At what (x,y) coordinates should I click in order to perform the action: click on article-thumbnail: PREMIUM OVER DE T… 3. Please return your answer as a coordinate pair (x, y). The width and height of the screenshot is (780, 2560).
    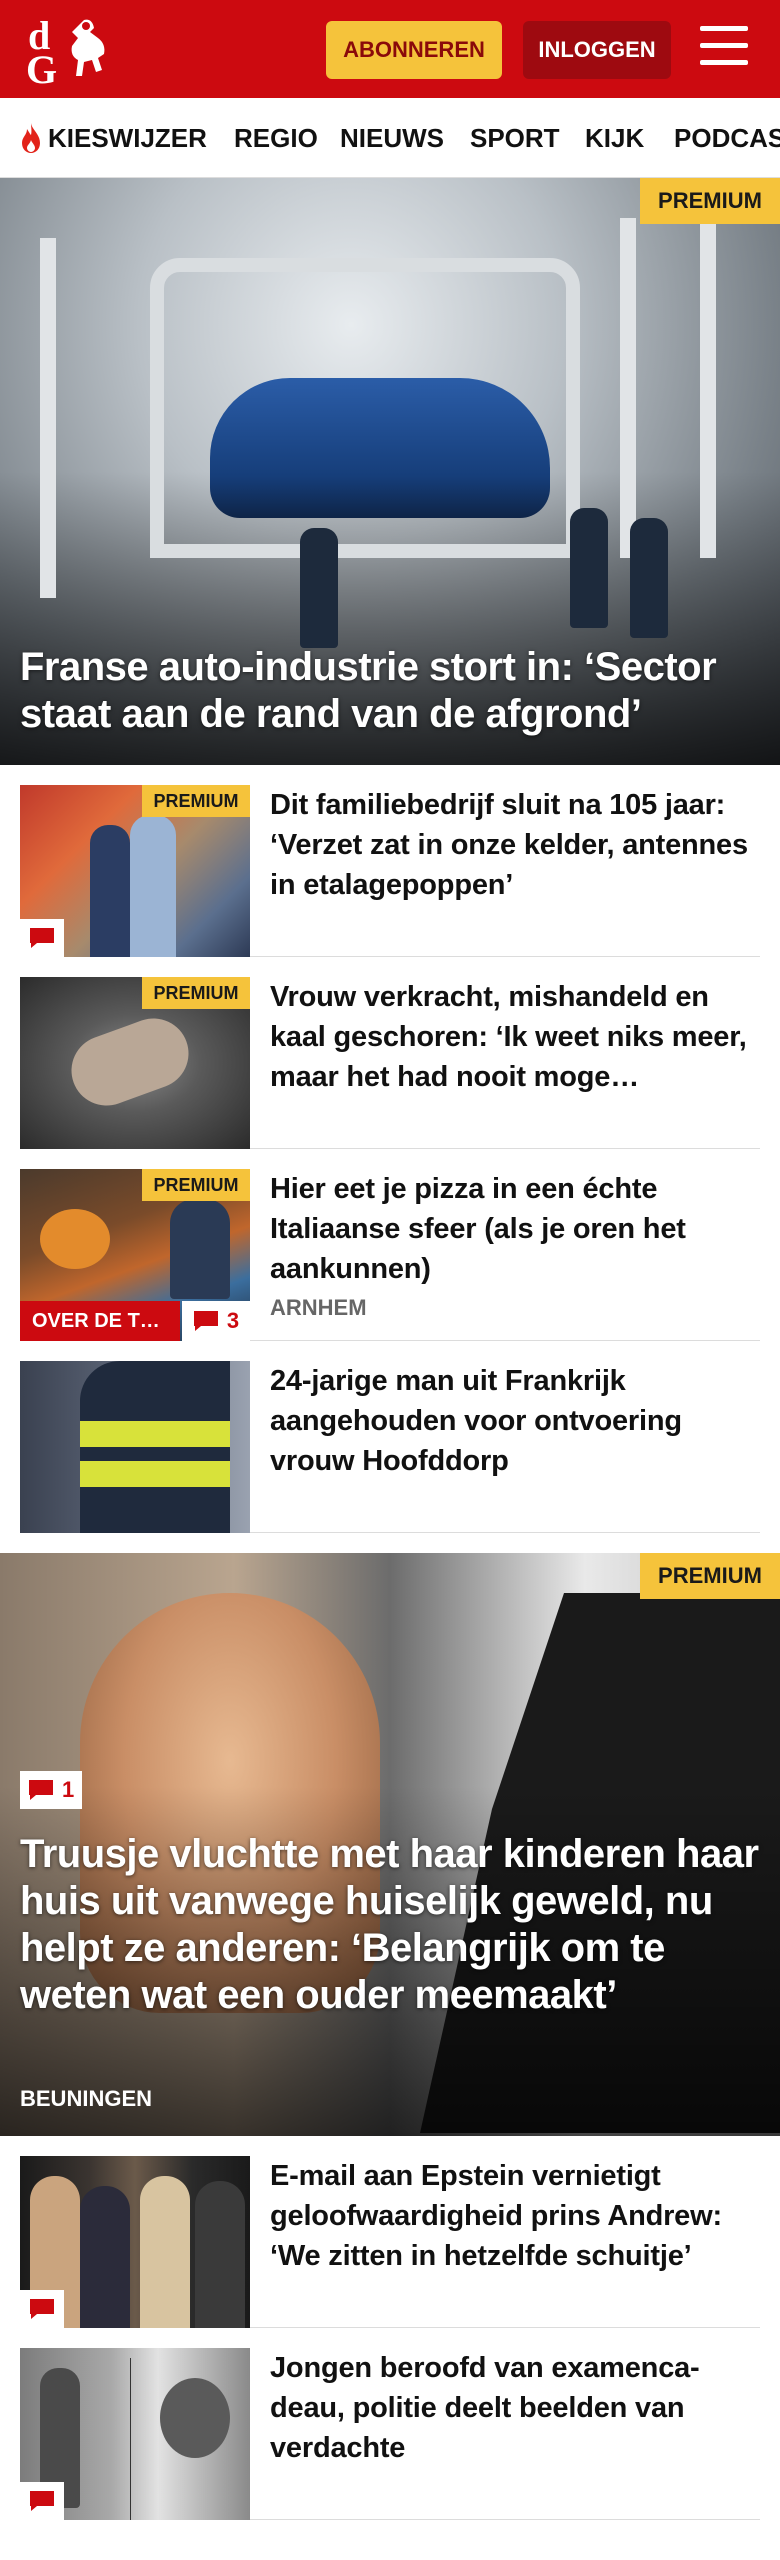
    Looking at the image, I should click on (135, 1255).